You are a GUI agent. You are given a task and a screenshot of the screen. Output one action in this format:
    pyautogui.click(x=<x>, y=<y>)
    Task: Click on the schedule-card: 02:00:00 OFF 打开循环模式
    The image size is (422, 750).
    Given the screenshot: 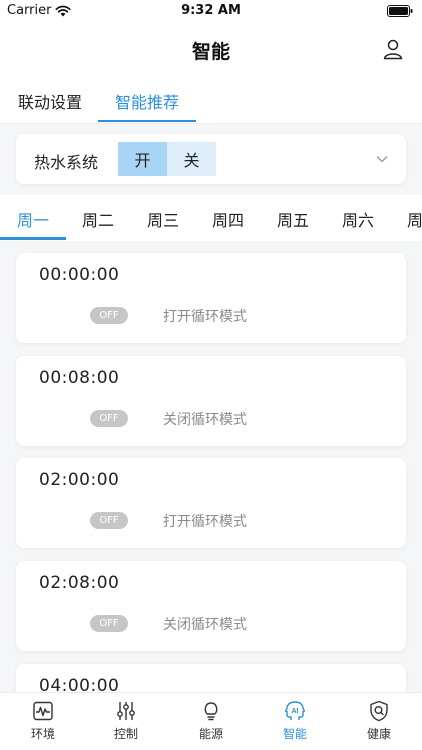 What is the action you would take?
    pyautogui.click(x=211, y=503)
    